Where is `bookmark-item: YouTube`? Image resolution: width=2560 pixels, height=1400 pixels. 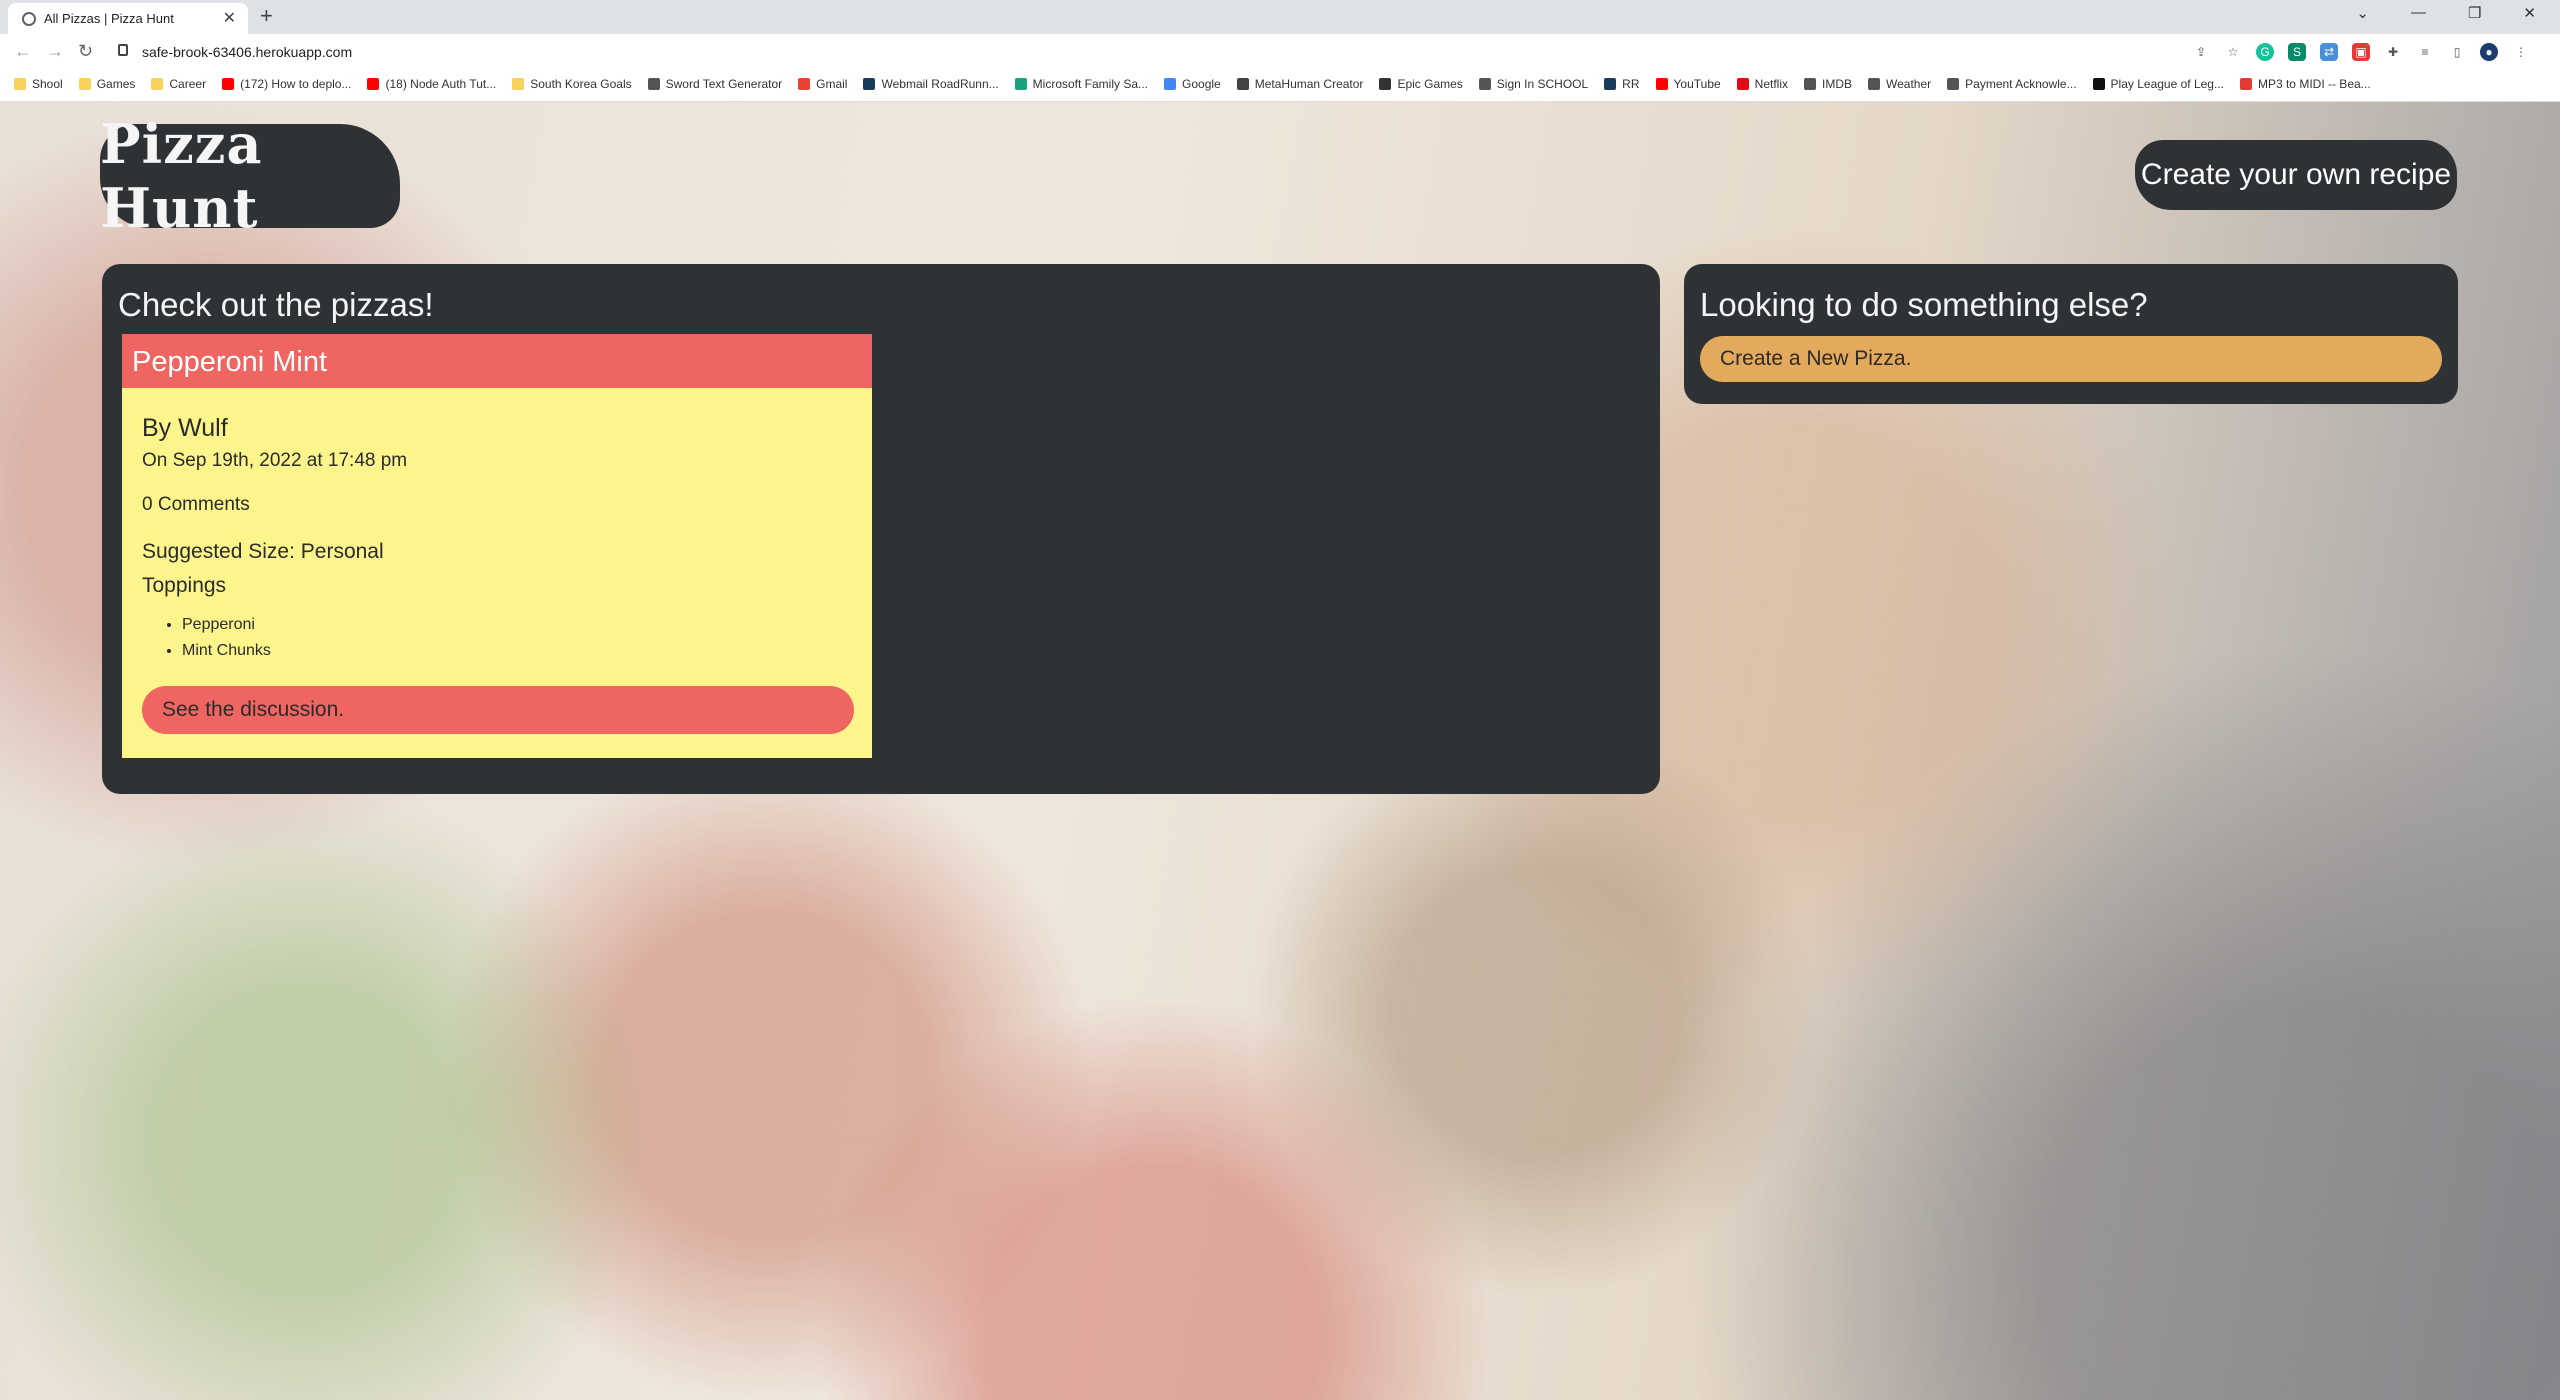 bookmark-item: YouTube is located at coordinates (1688, 84).